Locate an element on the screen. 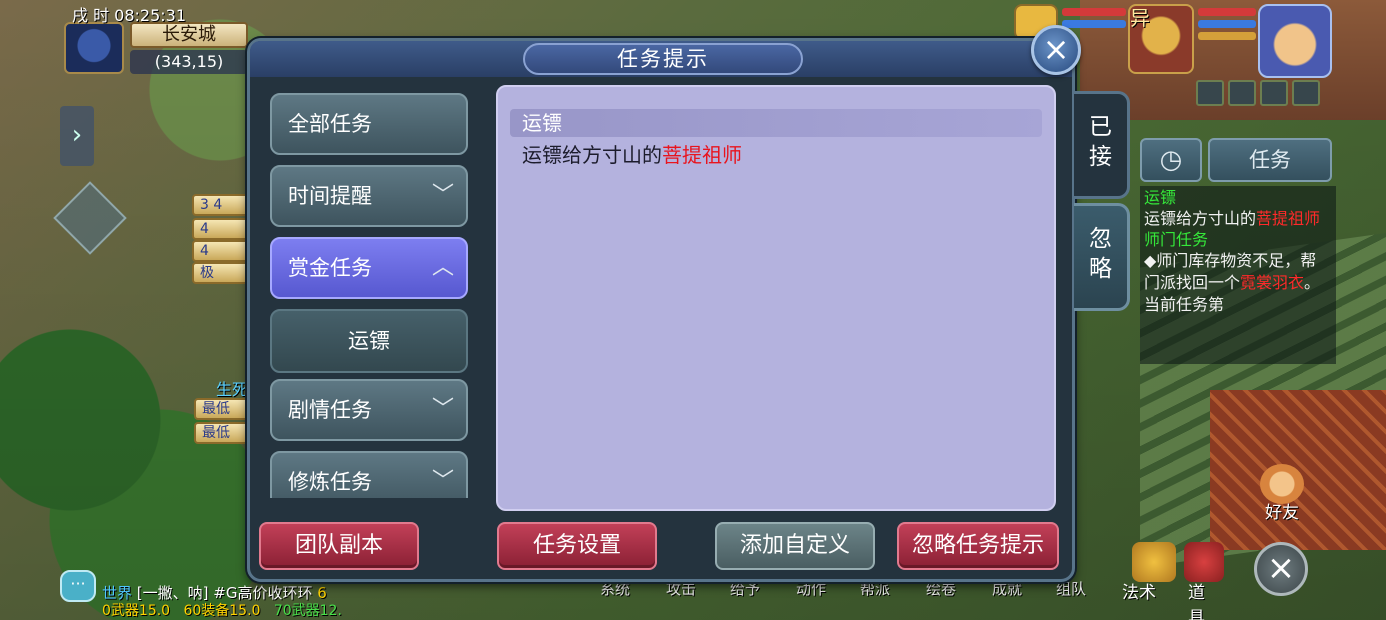 The height and width of the screenshot is (620, 1386). category-time-reminder: 时间提醒 ﹀ is located at coordinates (369, 196).